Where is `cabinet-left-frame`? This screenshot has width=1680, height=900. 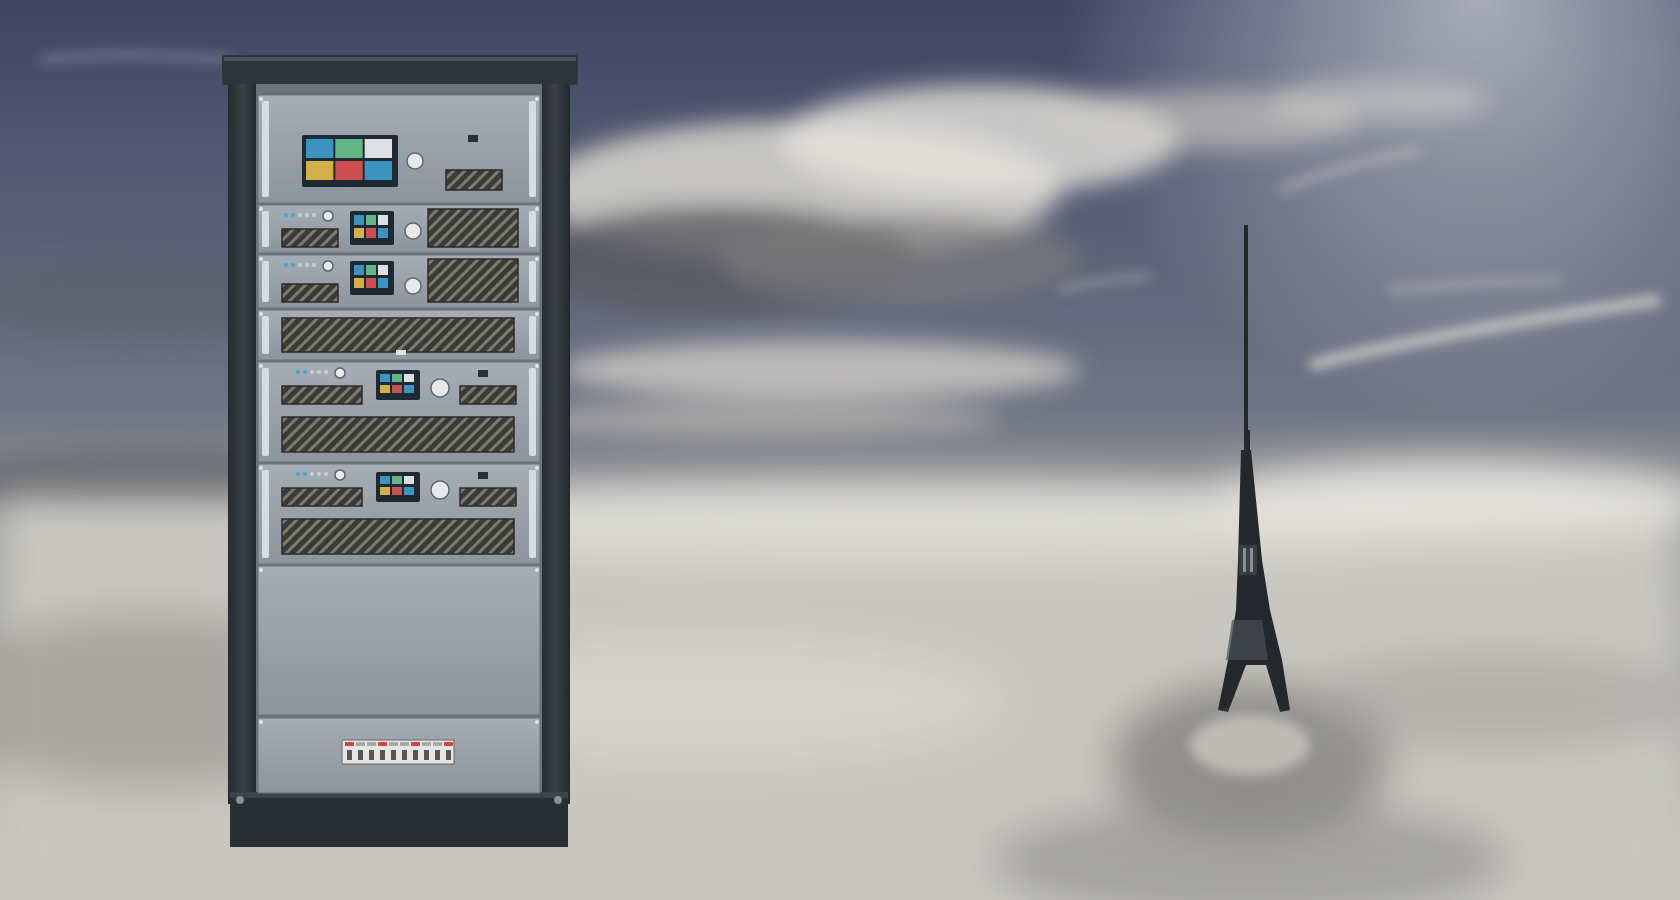 cabinet-left-frame is located at coordinates (243, 444).